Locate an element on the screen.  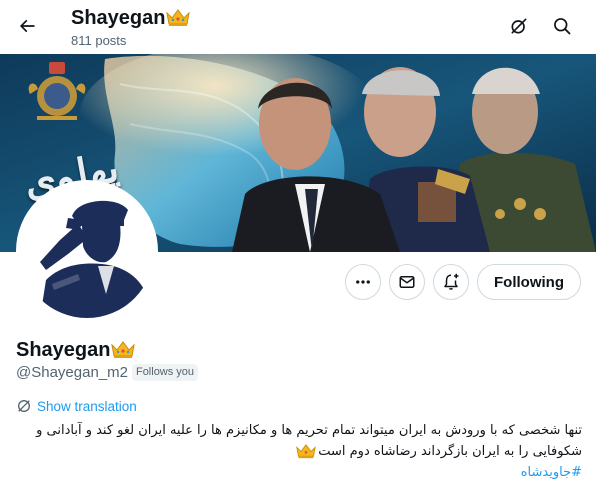
show-translation-link: Show translation is located at coordinates (76, 406).